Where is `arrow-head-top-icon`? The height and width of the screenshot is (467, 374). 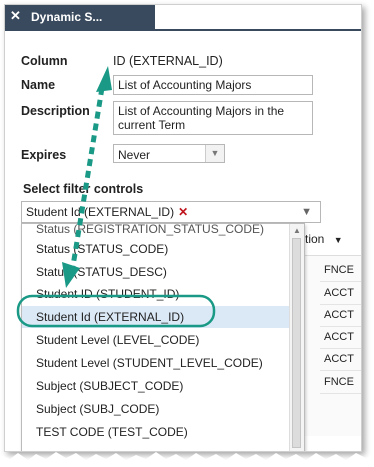
arrow-head-top-icon is located at coordinates (104, 79).